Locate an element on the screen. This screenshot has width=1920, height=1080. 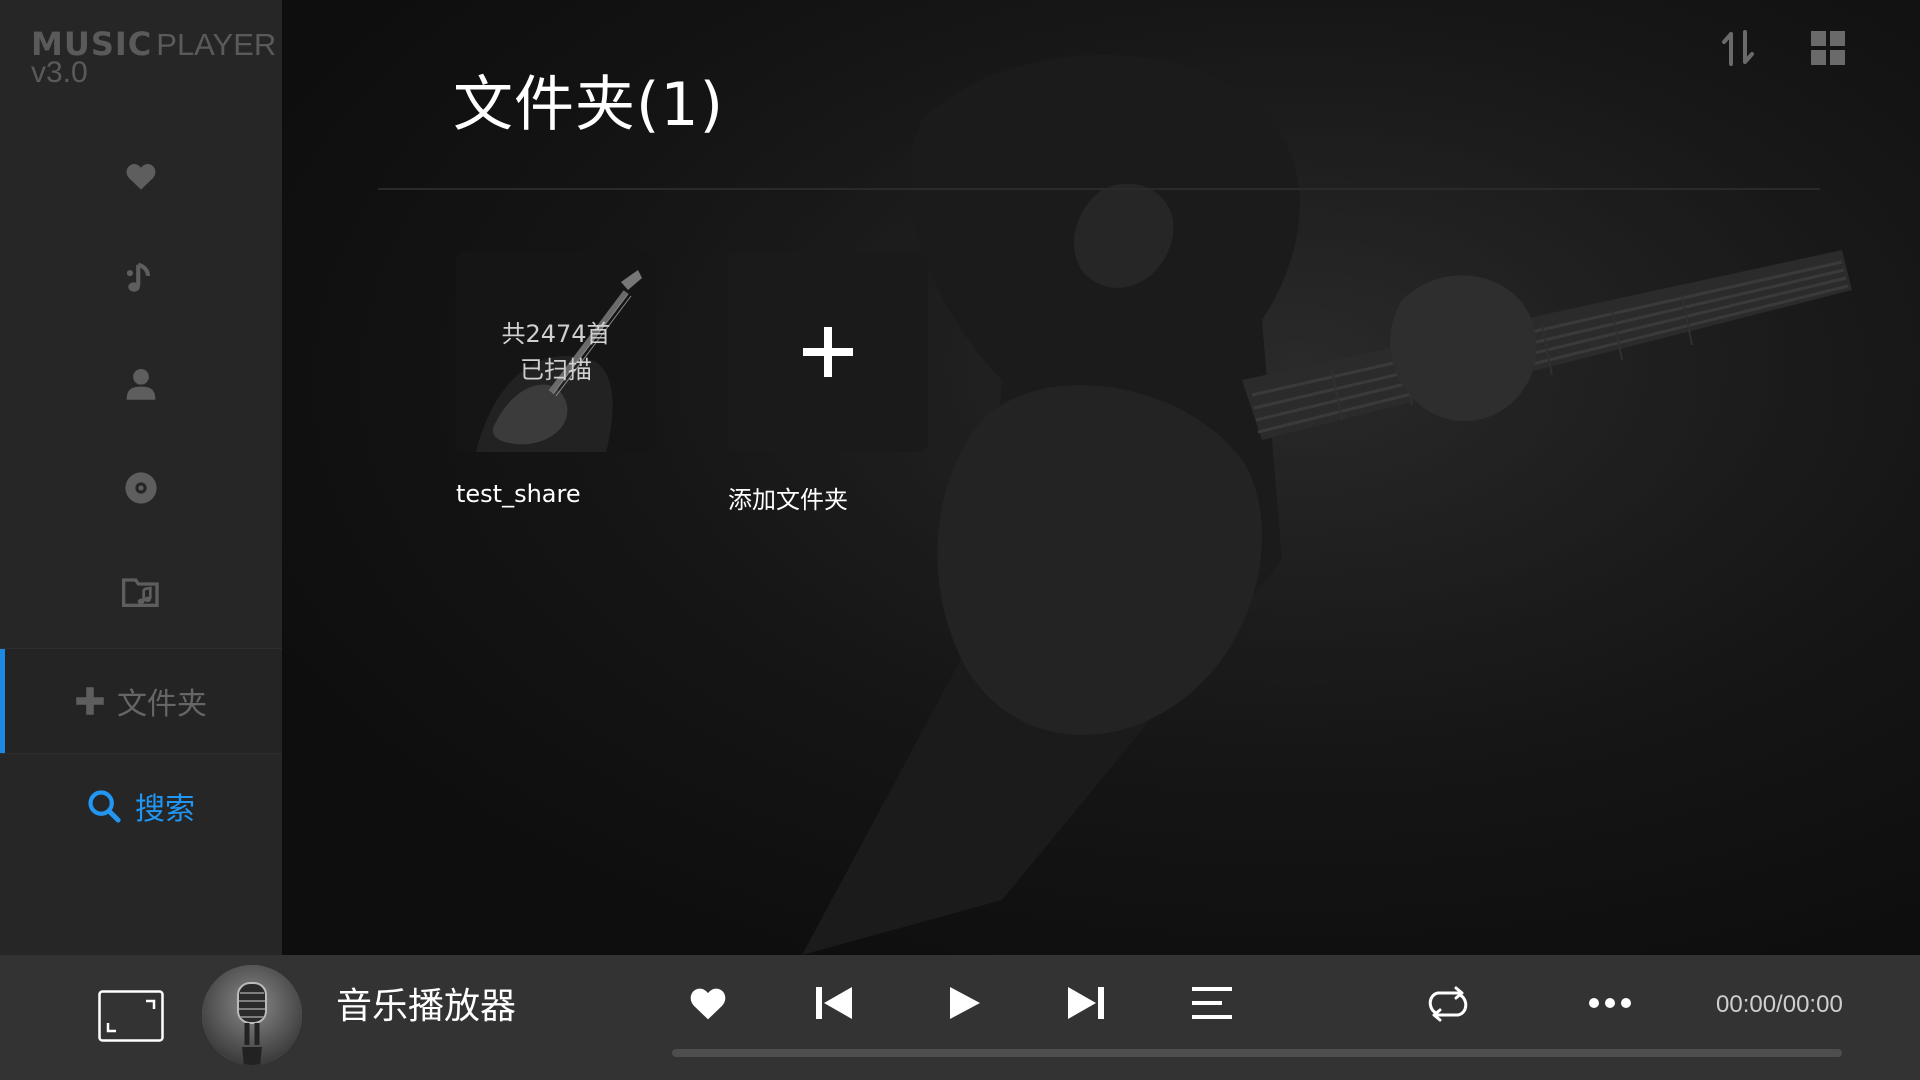
grid-view-icon is located at coordinates (1828, 48).